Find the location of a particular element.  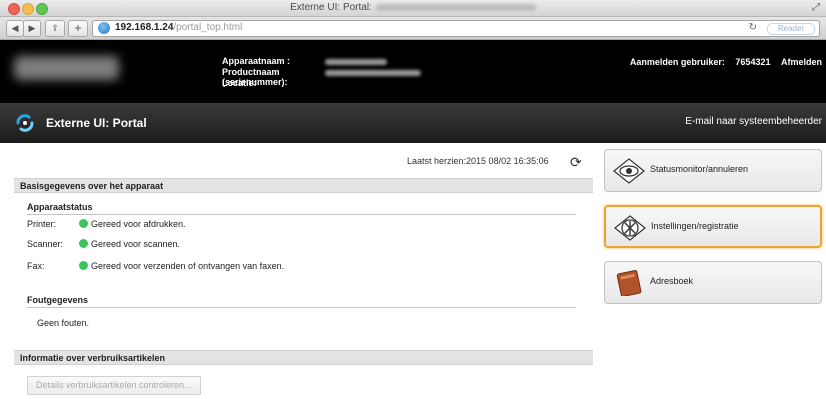

last-update-text: Laatst herzien:2015 08/02 16:35:06 is located at coordinates (478, 161).